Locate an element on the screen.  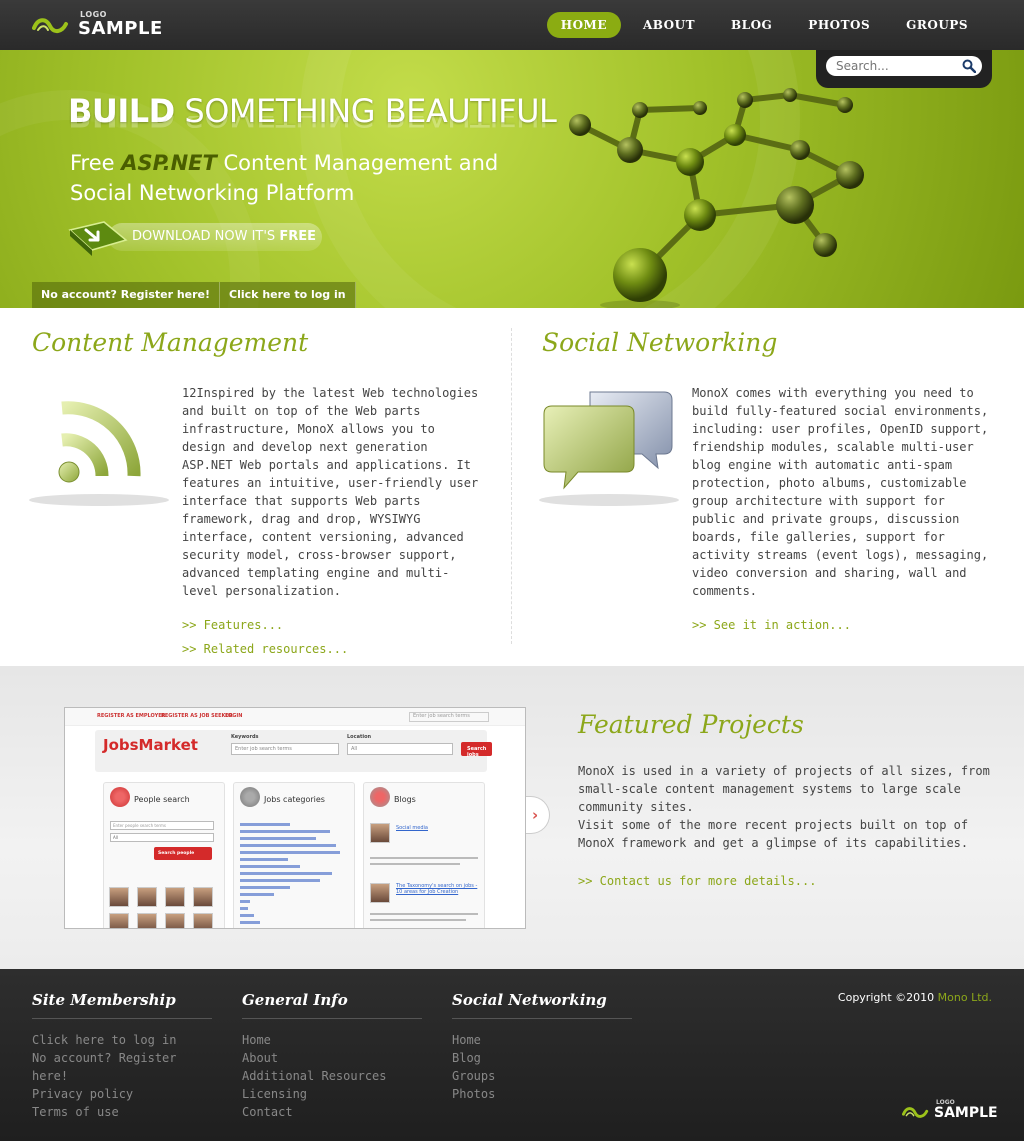
nav-blog: BLOG is located at coordinates (751, 25).